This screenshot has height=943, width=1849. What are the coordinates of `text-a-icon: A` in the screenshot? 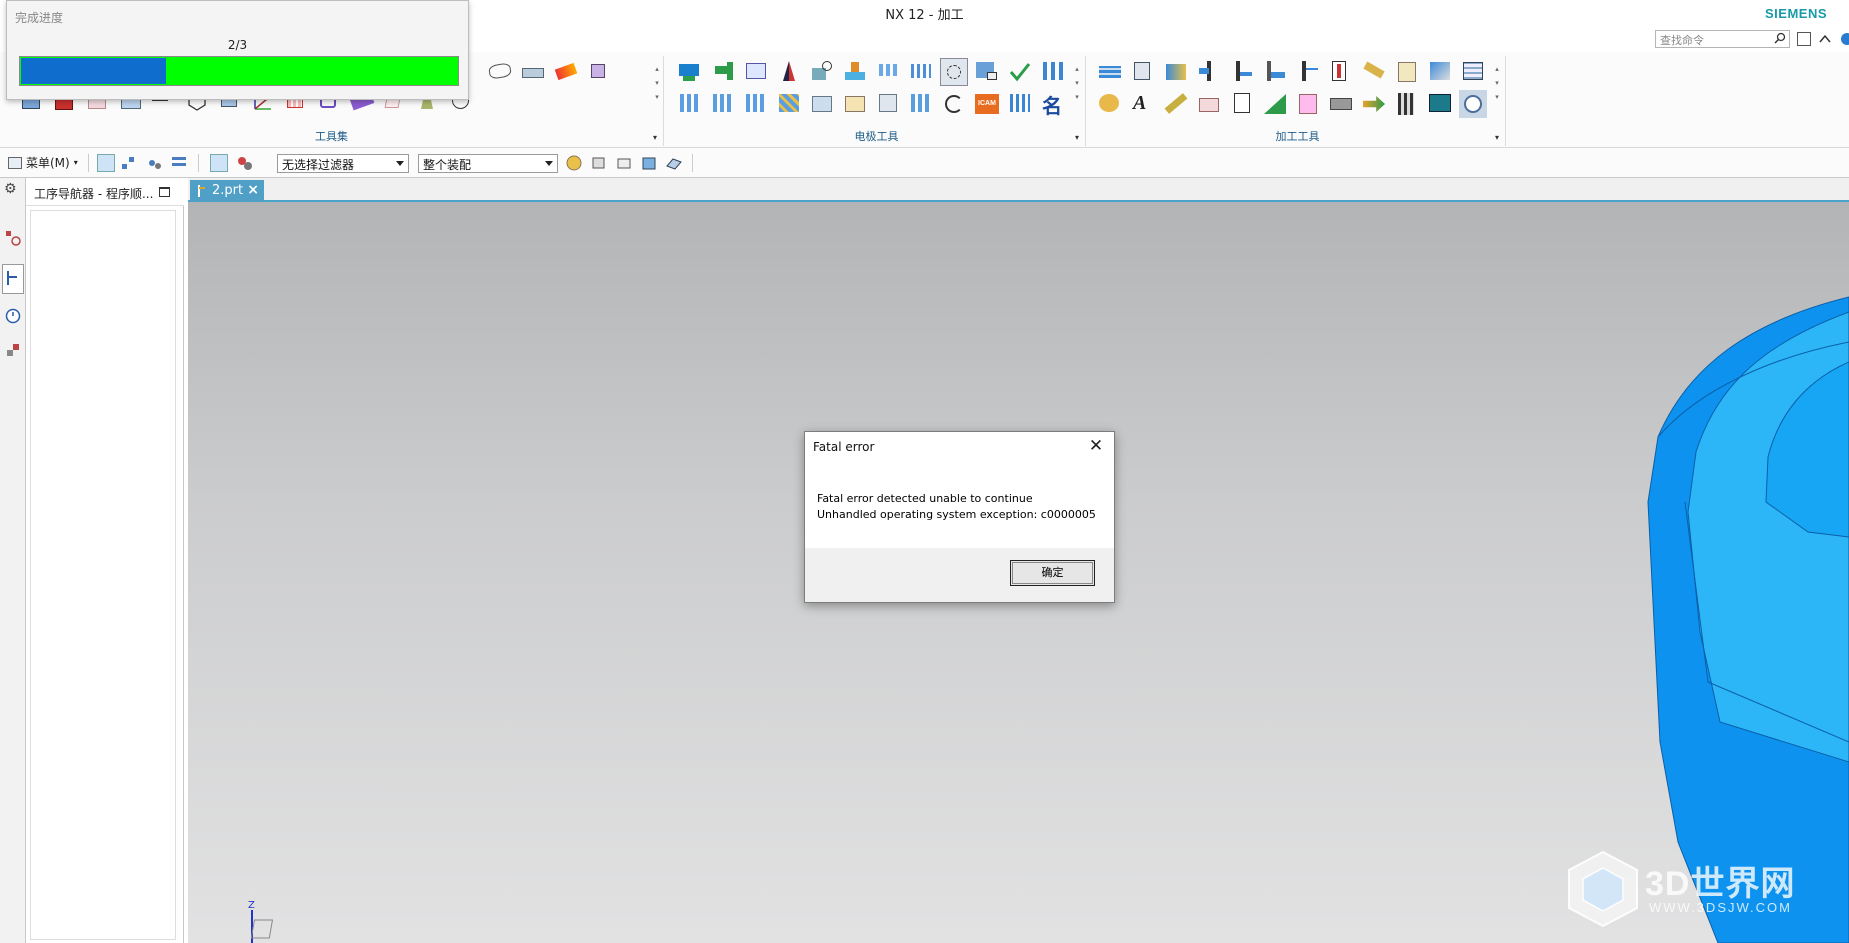 It's located at (1143, 104).